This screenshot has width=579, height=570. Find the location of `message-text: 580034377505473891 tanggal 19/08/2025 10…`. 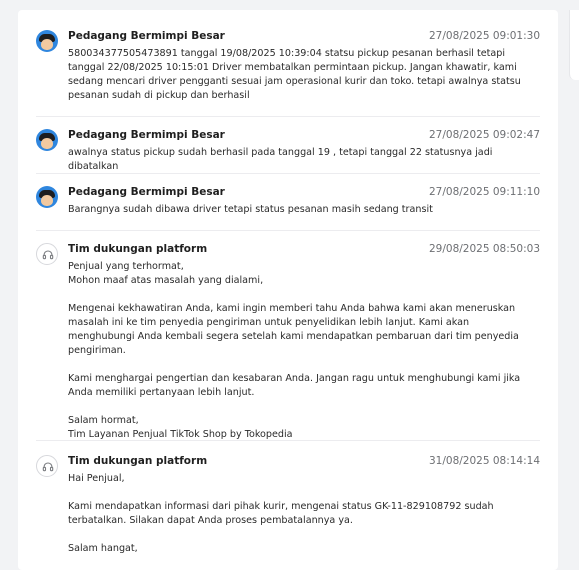

message-text: 580034377505473891 tanggal 19/08/2025 10… is located at coordinates (296, 74).